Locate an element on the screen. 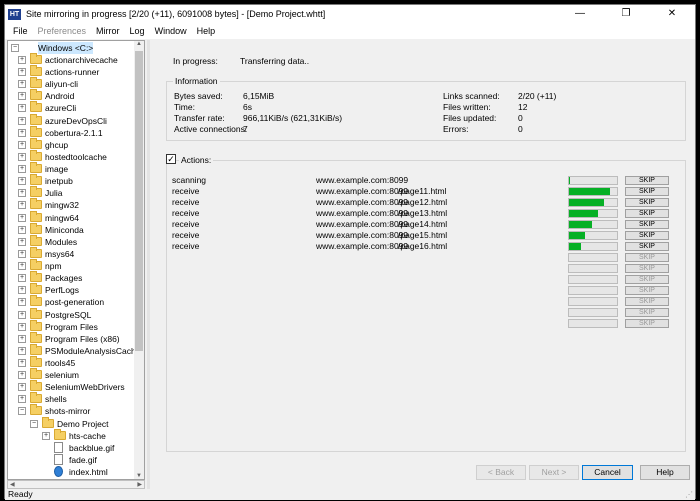 Image resolution: width=700 pixels, height=501 pixels. scroll-up-icon: ▲ is located at coordinates (139, 44).